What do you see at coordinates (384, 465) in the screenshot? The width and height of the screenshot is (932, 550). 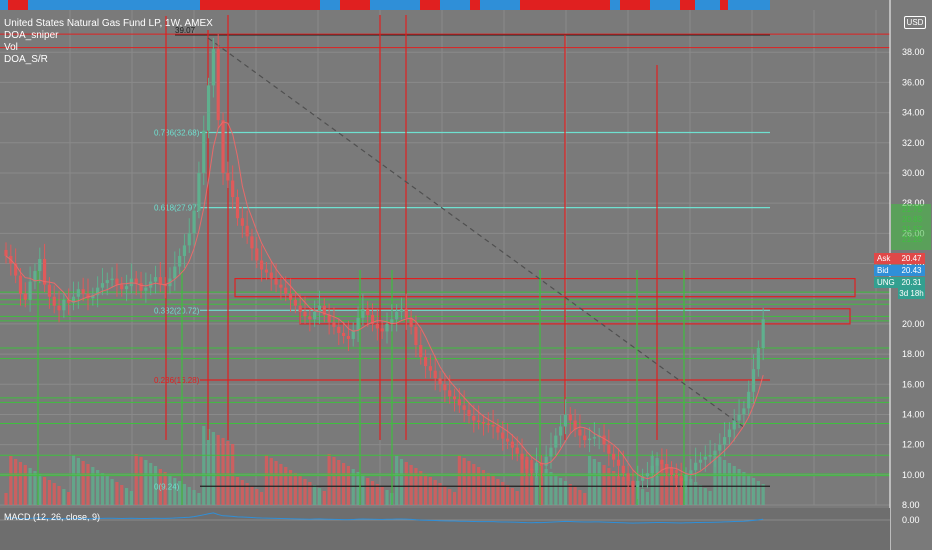 I see `volume-bars` at bounding box center [384, 465].